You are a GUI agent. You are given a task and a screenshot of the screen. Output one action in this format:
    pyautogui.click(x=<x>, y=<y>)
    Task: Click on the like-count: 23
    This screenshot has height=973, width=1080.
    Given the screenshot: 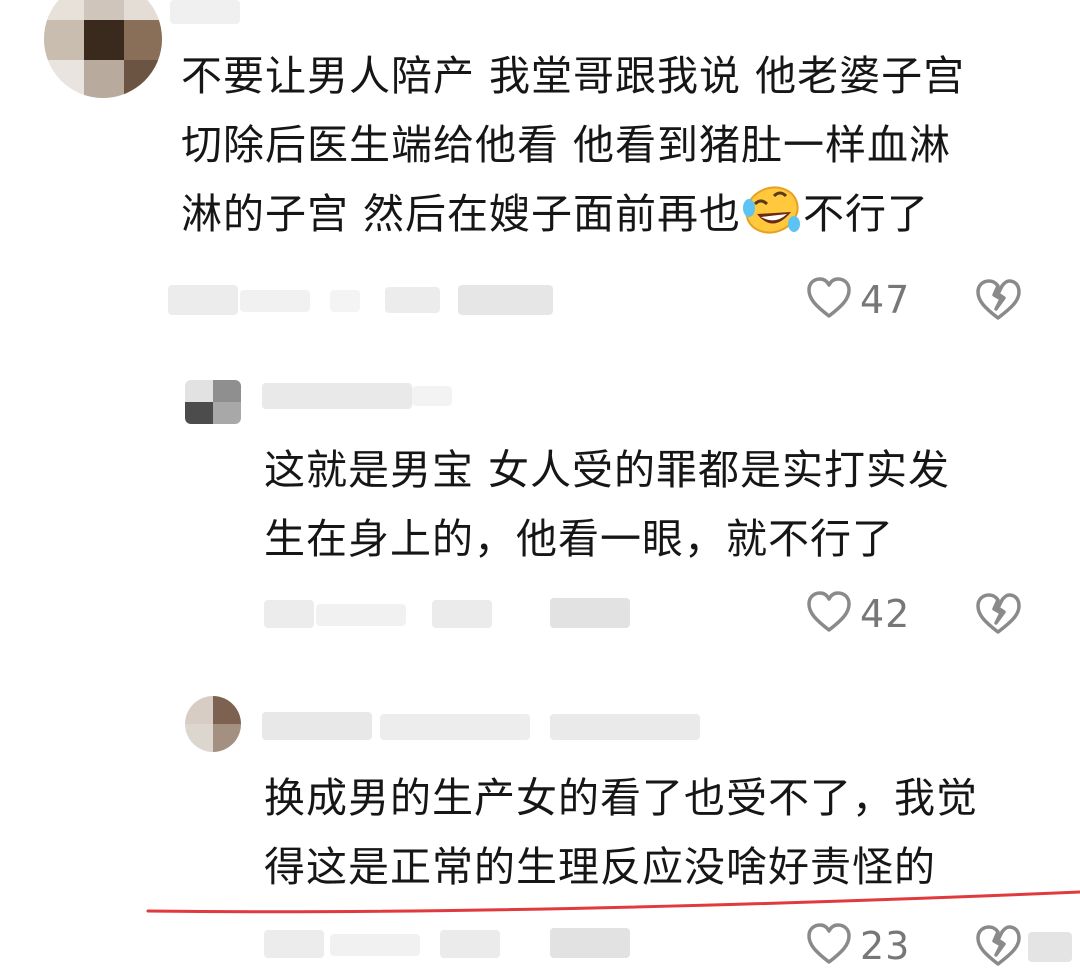 What is the action you would take?
    pyautogui.click(x=885, y=946)
    